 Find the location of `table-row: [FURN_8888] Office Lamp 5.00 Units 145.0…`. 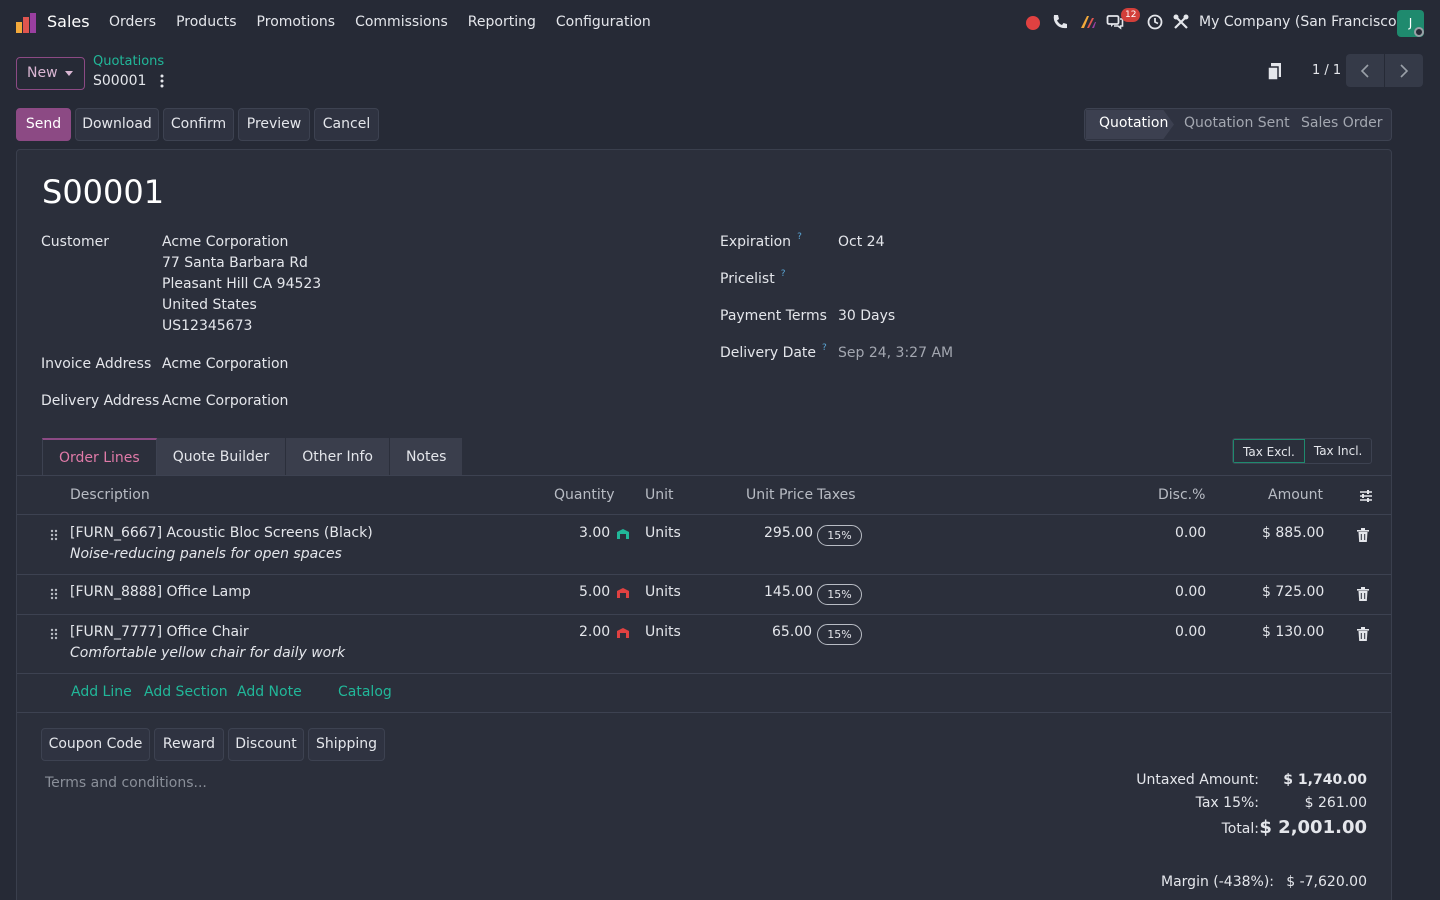

table-row: [FURN_8888] Office Lamp 5.00 Units 145.0… is located at coordinates (704, 595).